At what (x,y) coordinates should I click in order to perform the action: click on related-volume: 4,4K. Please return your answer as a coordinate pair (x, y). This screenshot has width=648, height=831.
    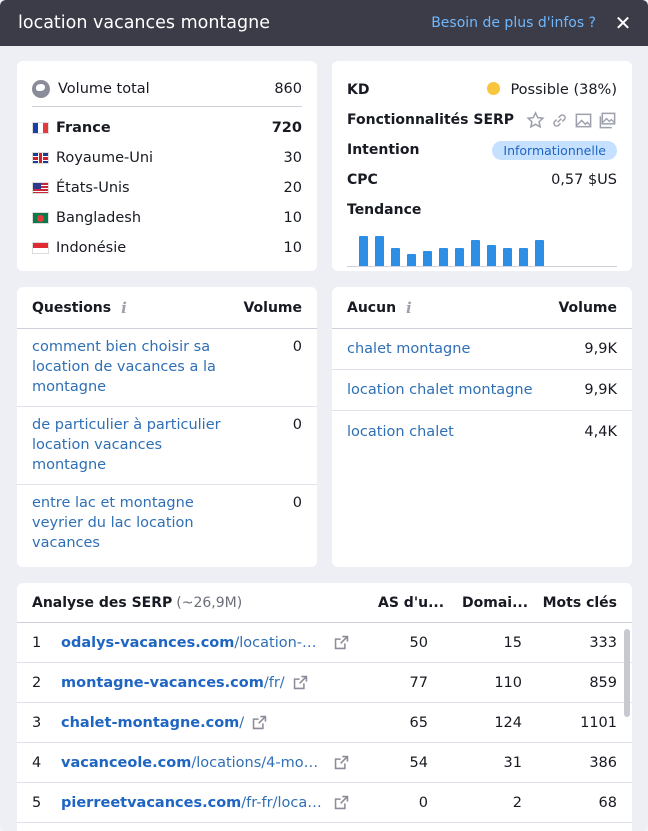
    Looking at the image, I should click on (600, 431).